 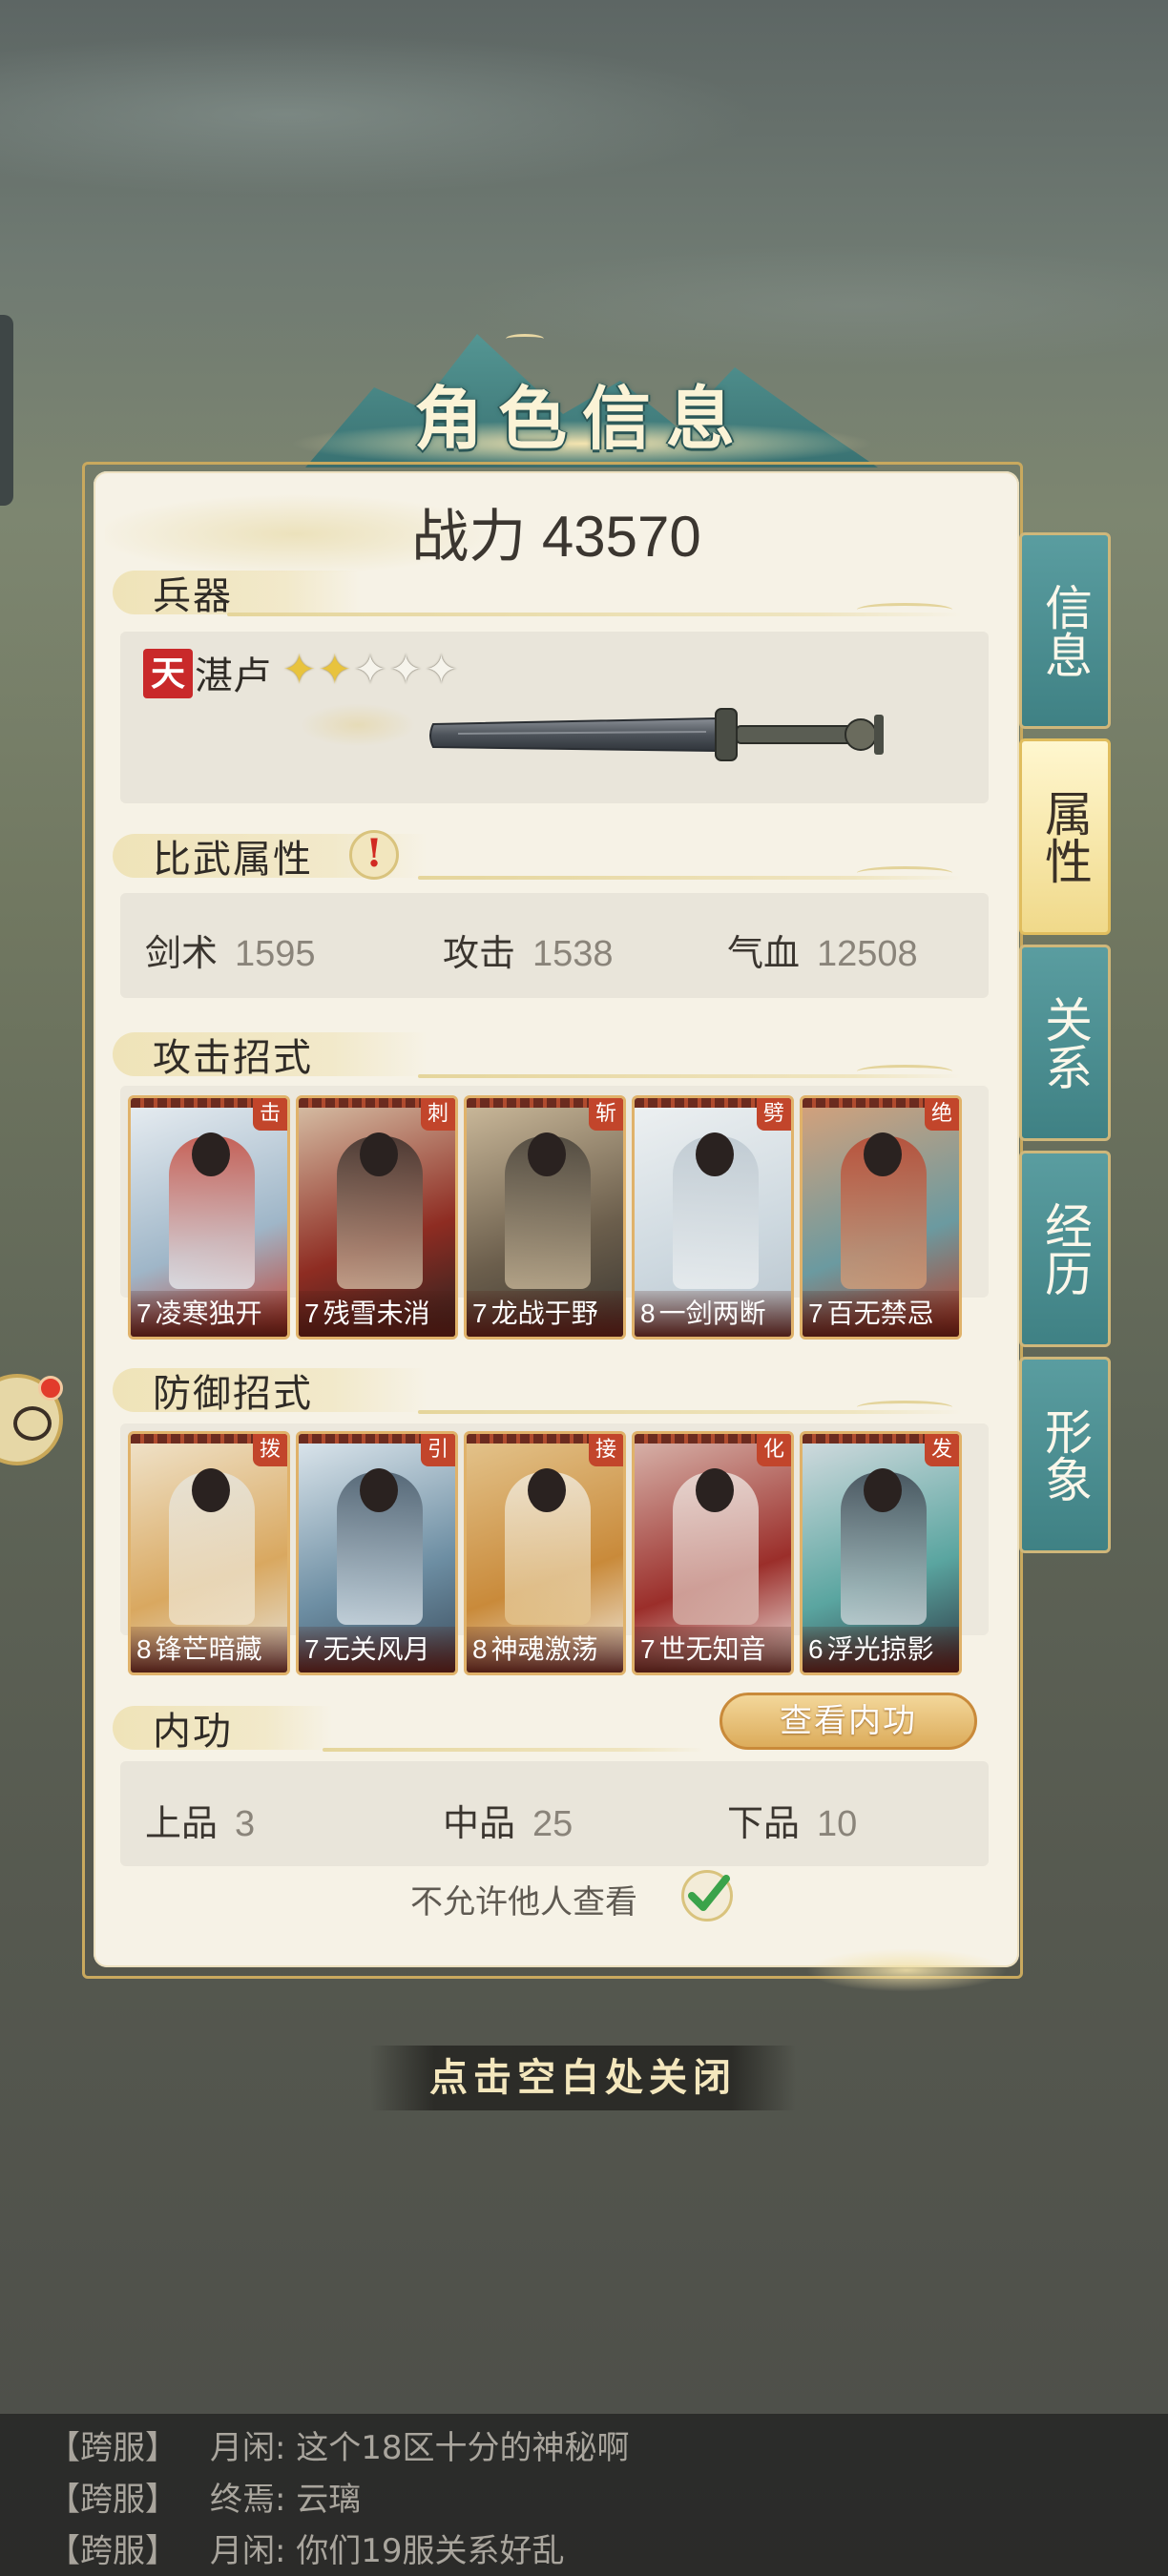 I want to click on skill-card: 拨 8 锋芒暗藏, so click(x=209, y=1553).